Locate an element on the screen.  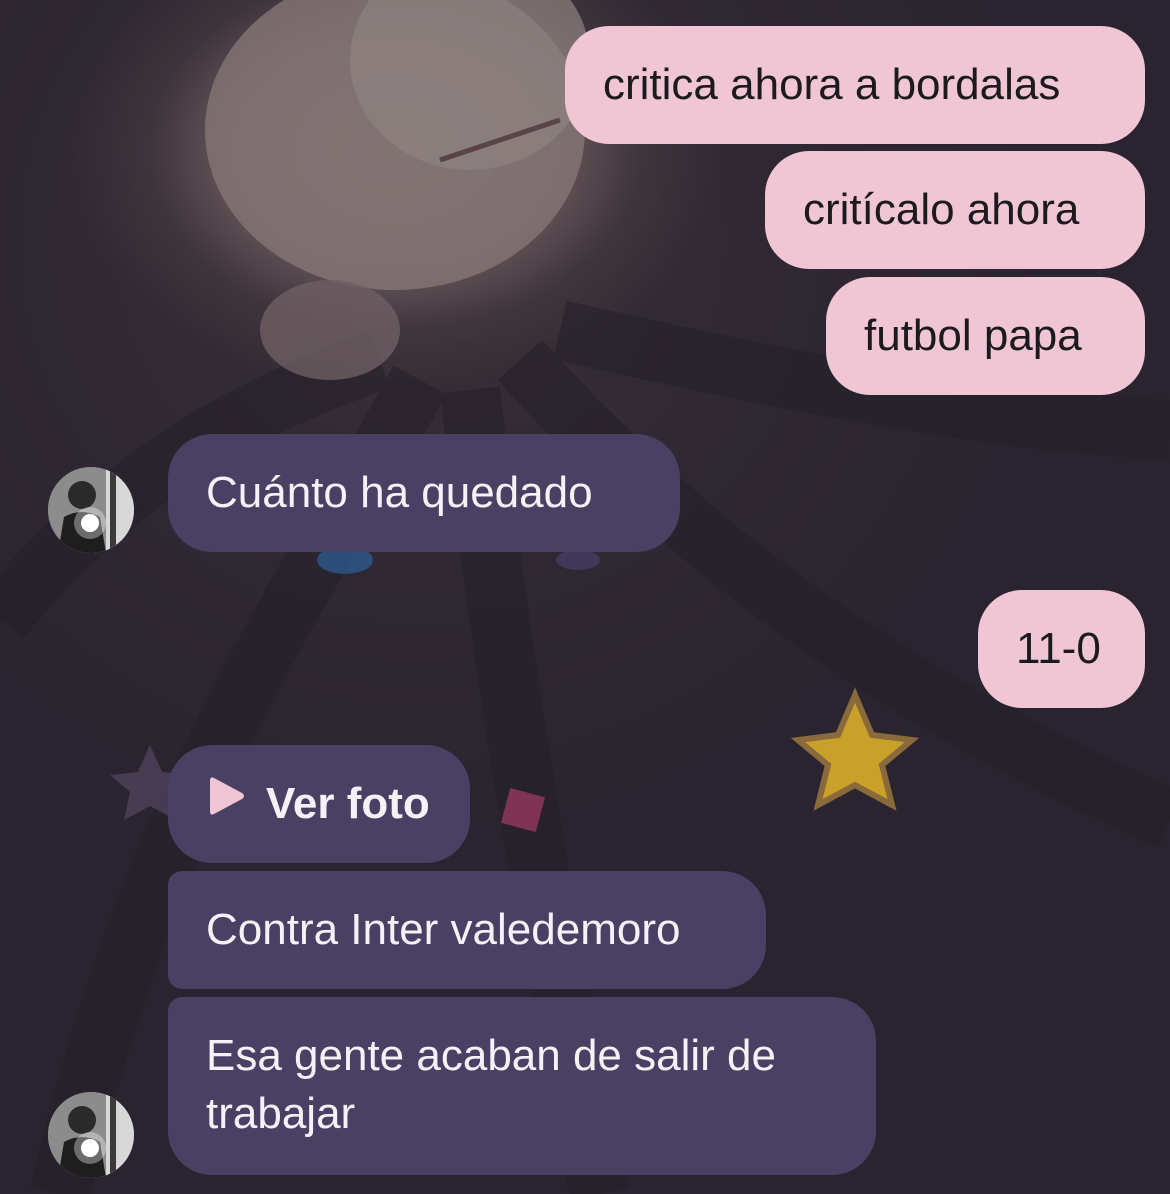
outgoing-message: critica ahora a bordalas is located at coordinates (855, 85).